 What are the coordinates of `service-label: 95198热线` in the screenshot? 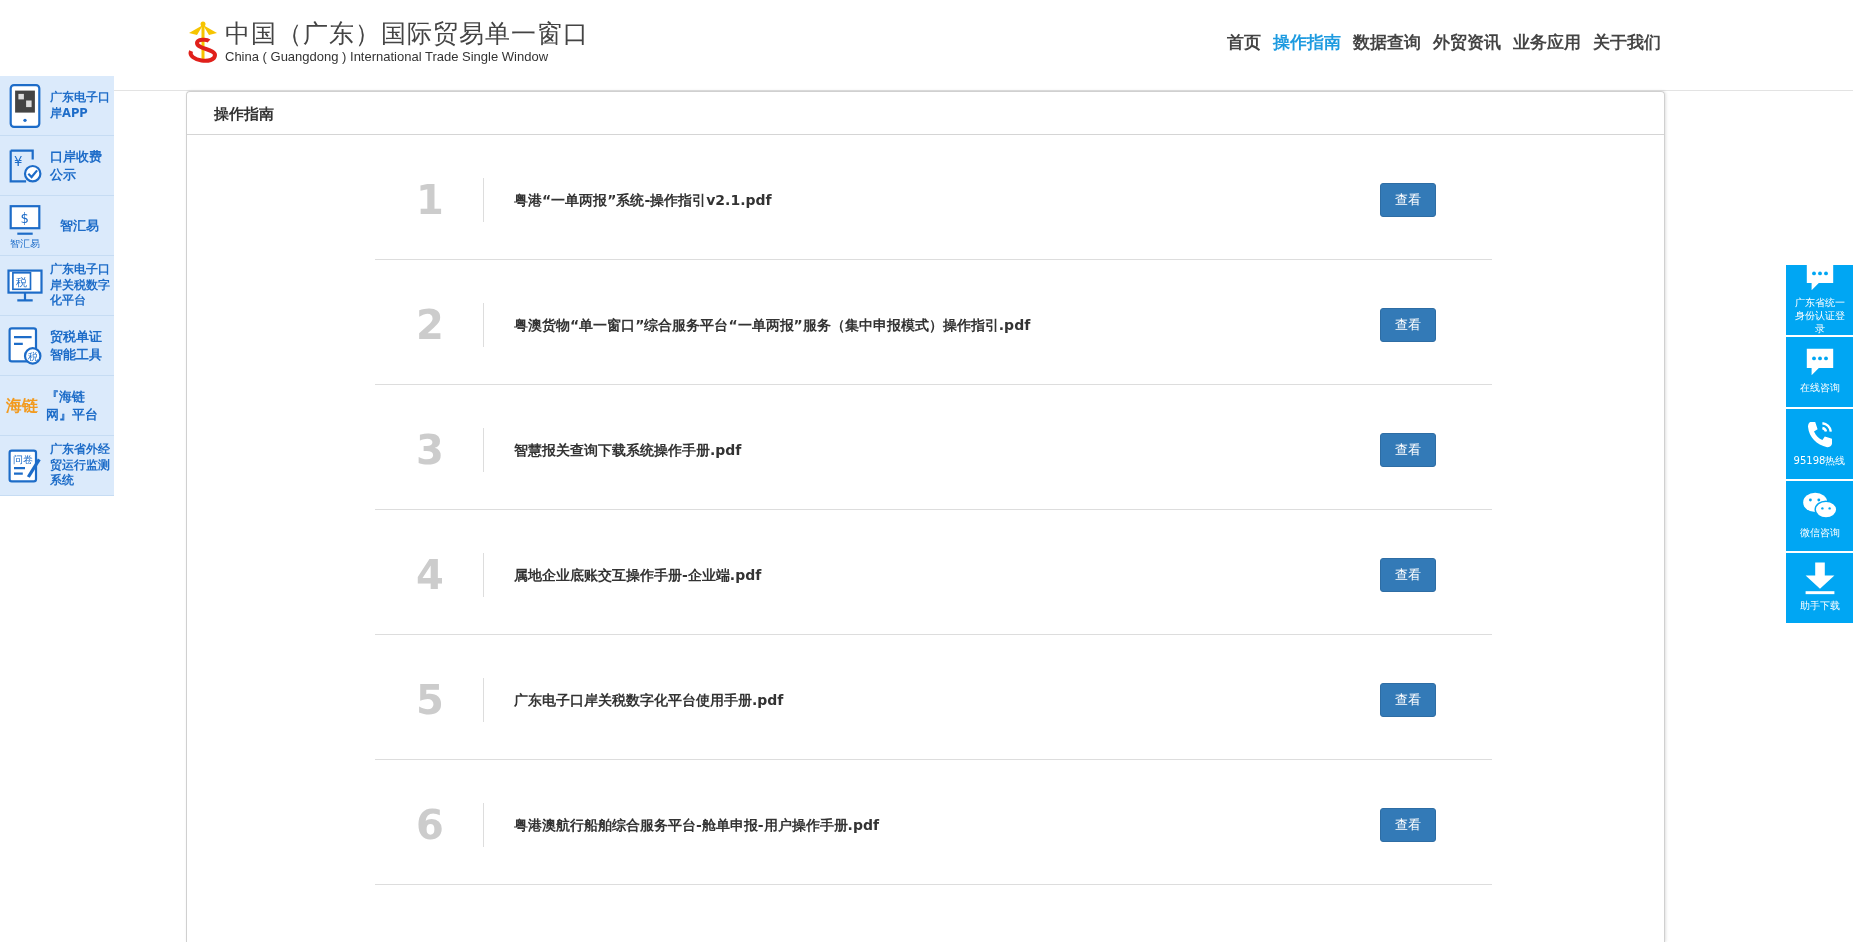 It's located at (1819, 460).